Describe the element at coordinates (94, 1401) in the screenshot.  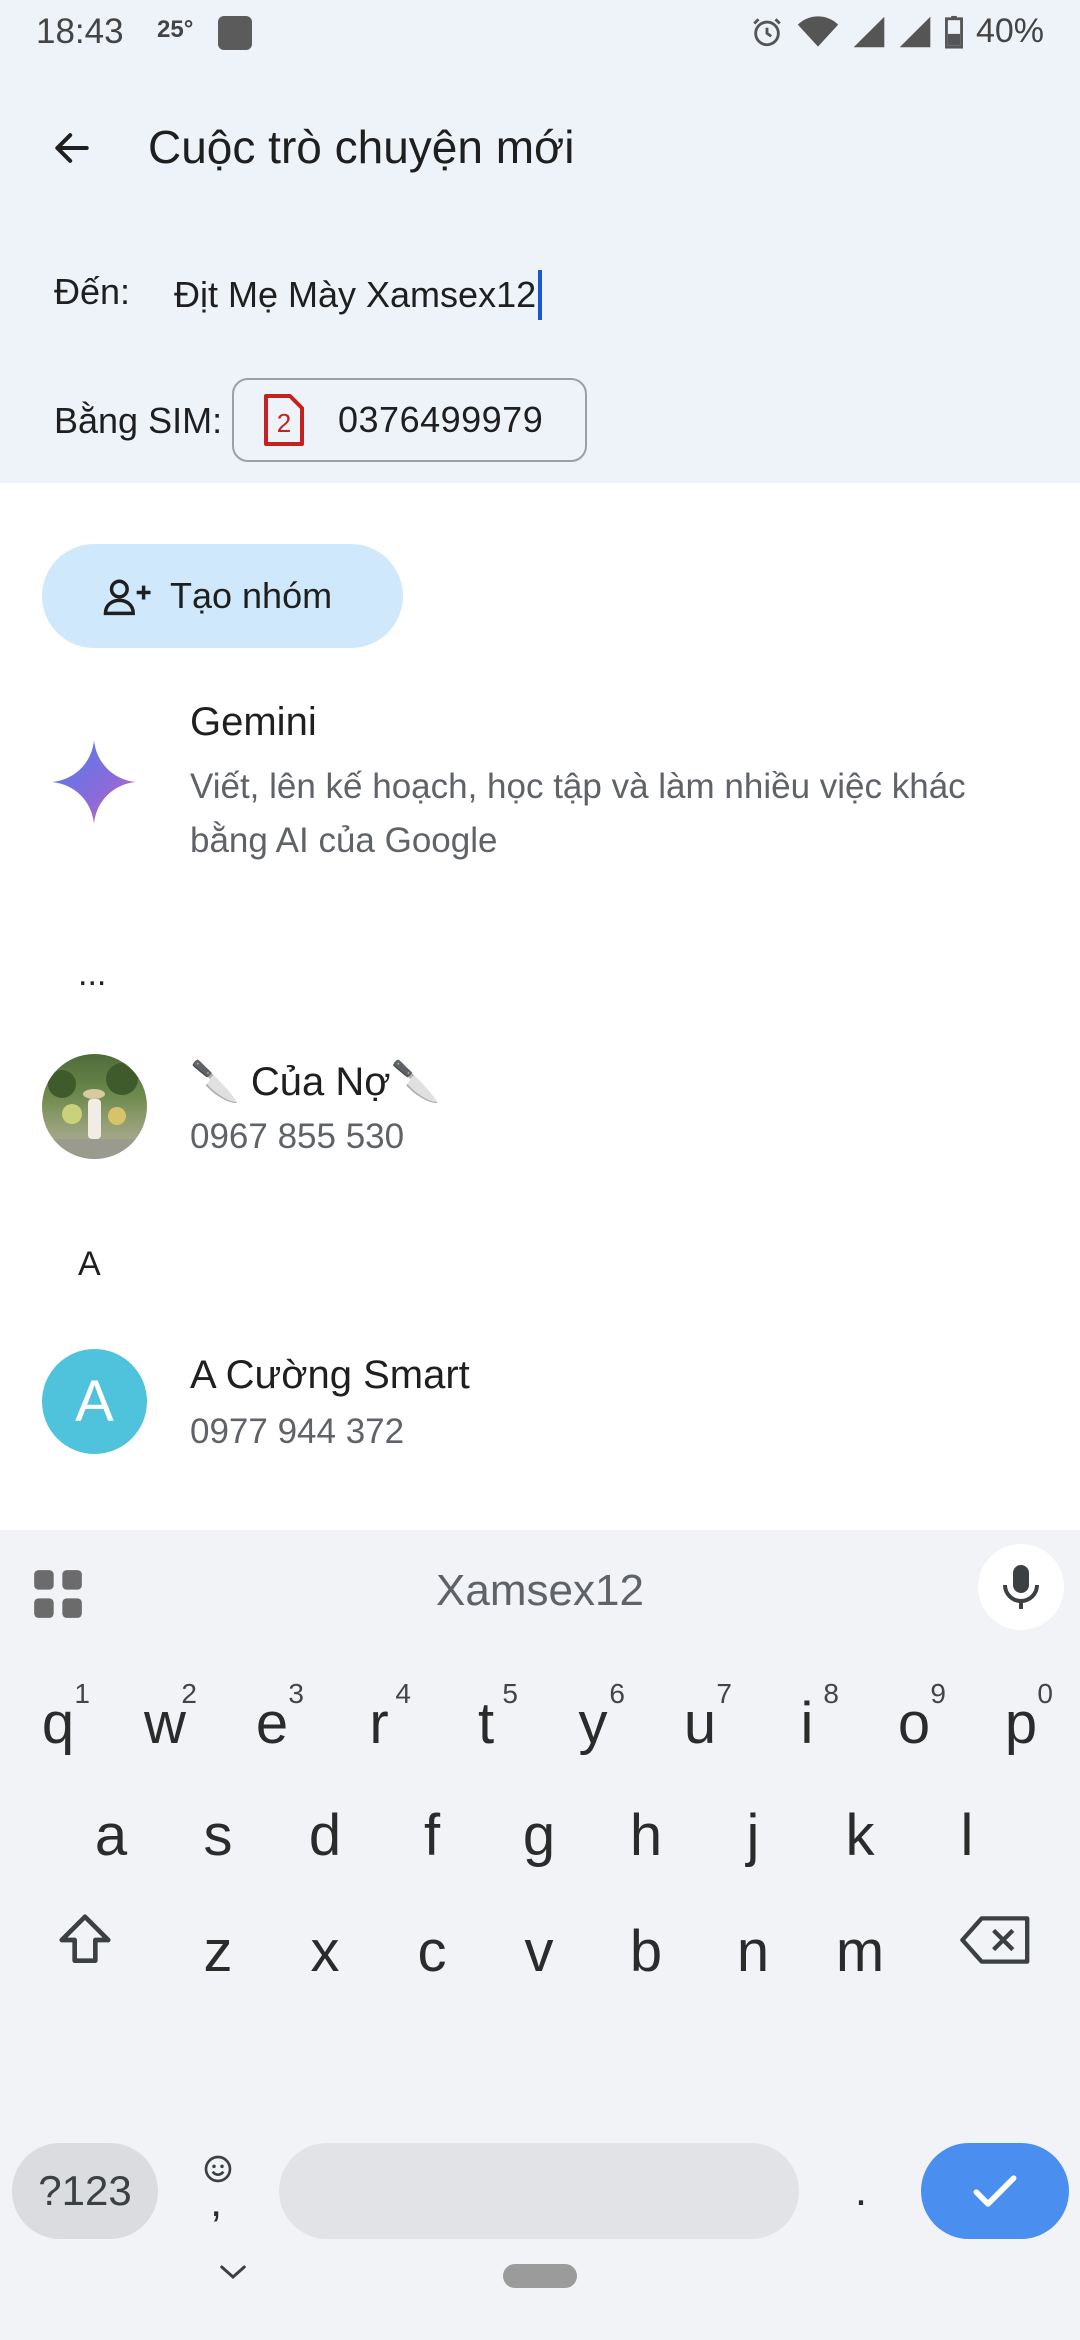
I see `contact-avatar-initial: A` at that location.